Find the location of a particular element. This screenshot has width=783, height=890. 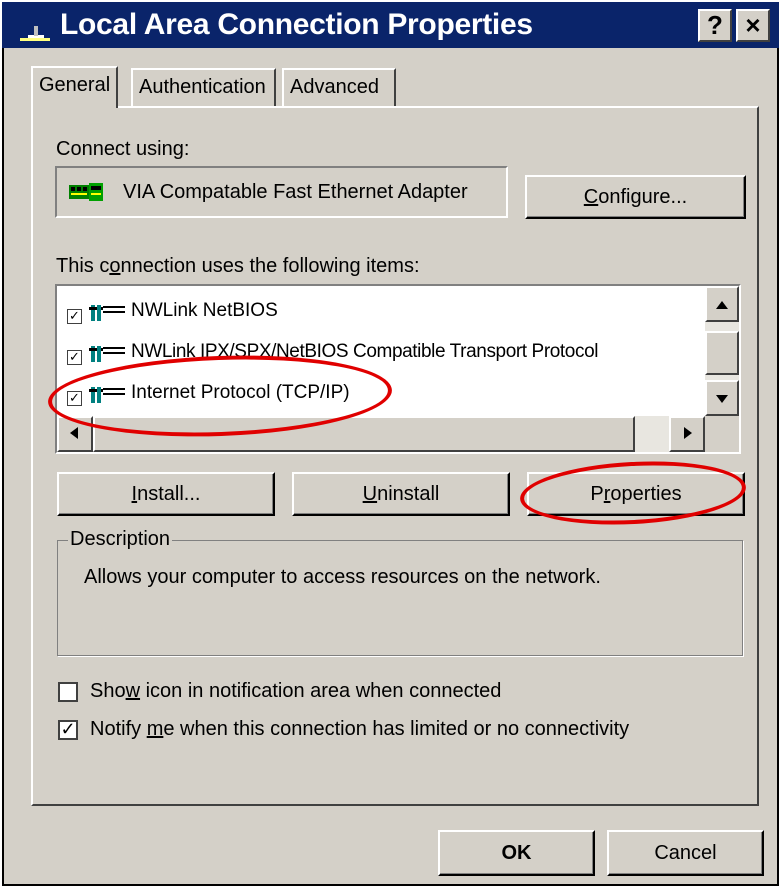

tab-advanced: Advanced is located at coordinates (339, 87).